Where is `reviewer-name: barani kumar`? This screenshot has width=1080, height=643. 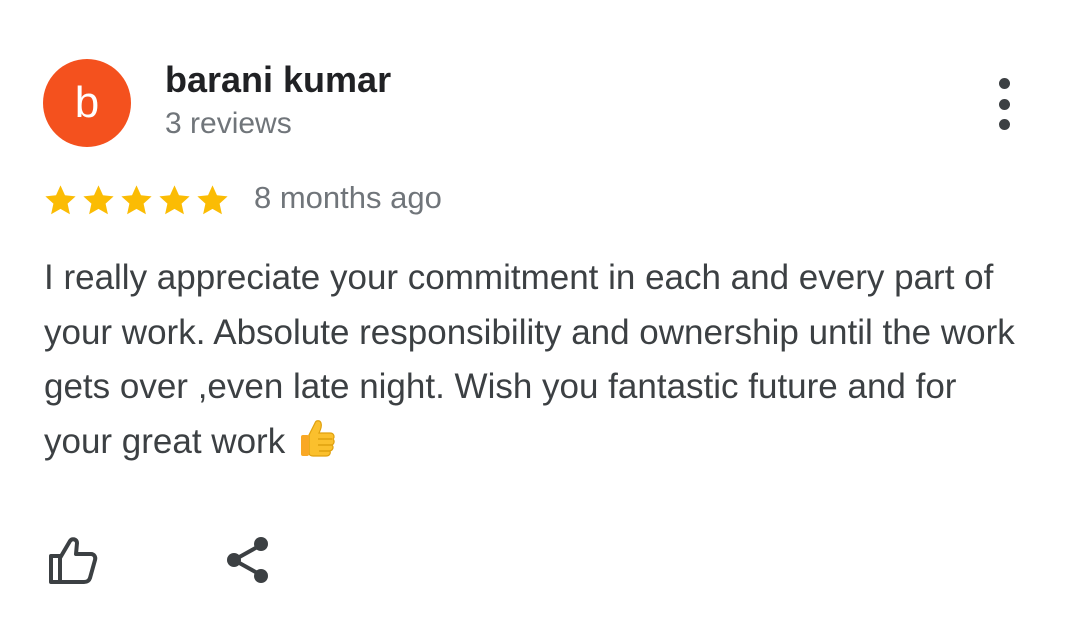 reviewer-name: barani kumar is located at coordinates (278, 80).